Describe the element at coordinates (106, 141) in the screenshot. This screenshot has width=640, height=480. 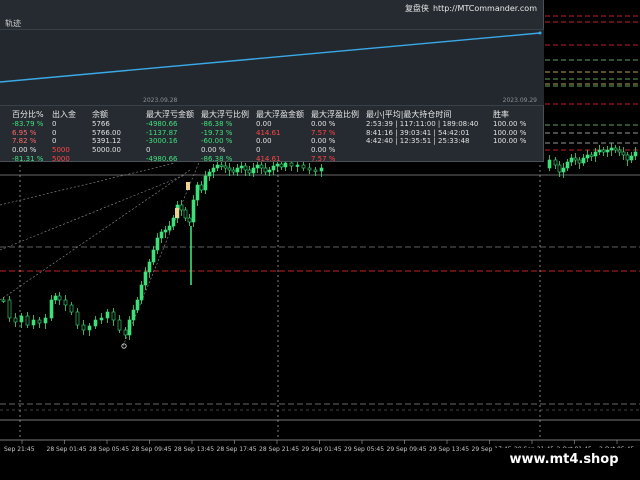
I see `stats-cell: 5391.12` at that location.